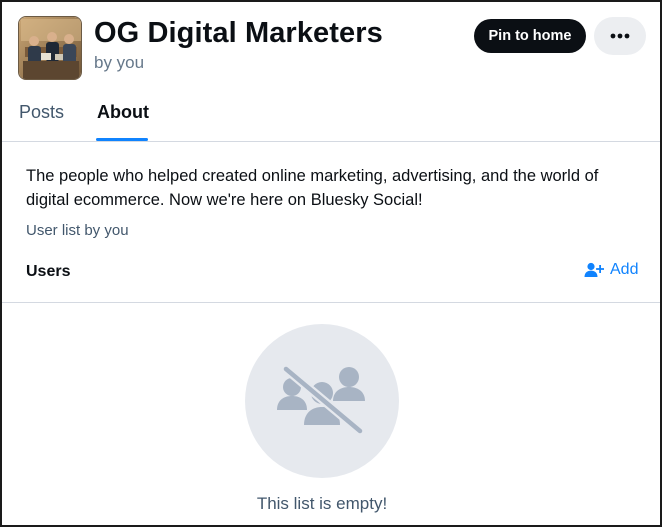 The height and width of the screenshot is (527, 662). Describe the element at coordinates (119, 62) in the screenshot. I see `list-byline: by you` at that location.